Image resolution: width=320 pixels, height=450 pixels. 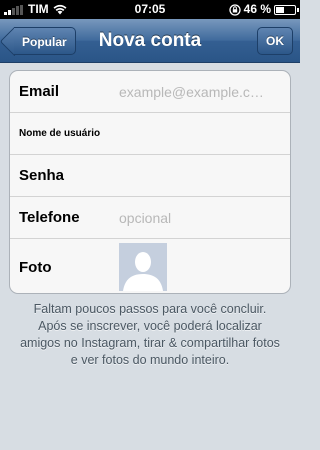 I want to click on battery-percent: 46 %, so click(x=257, y=9).